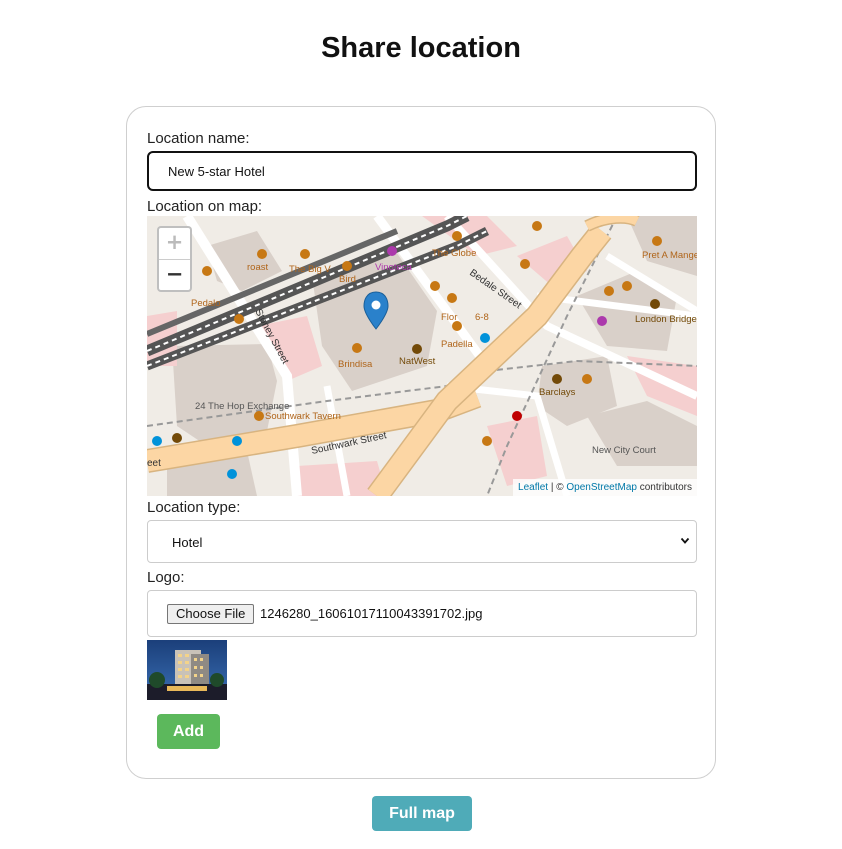  I want to click on map-attribution: Leaflet | © OpenStreetMap contributors, so click(605, 487).